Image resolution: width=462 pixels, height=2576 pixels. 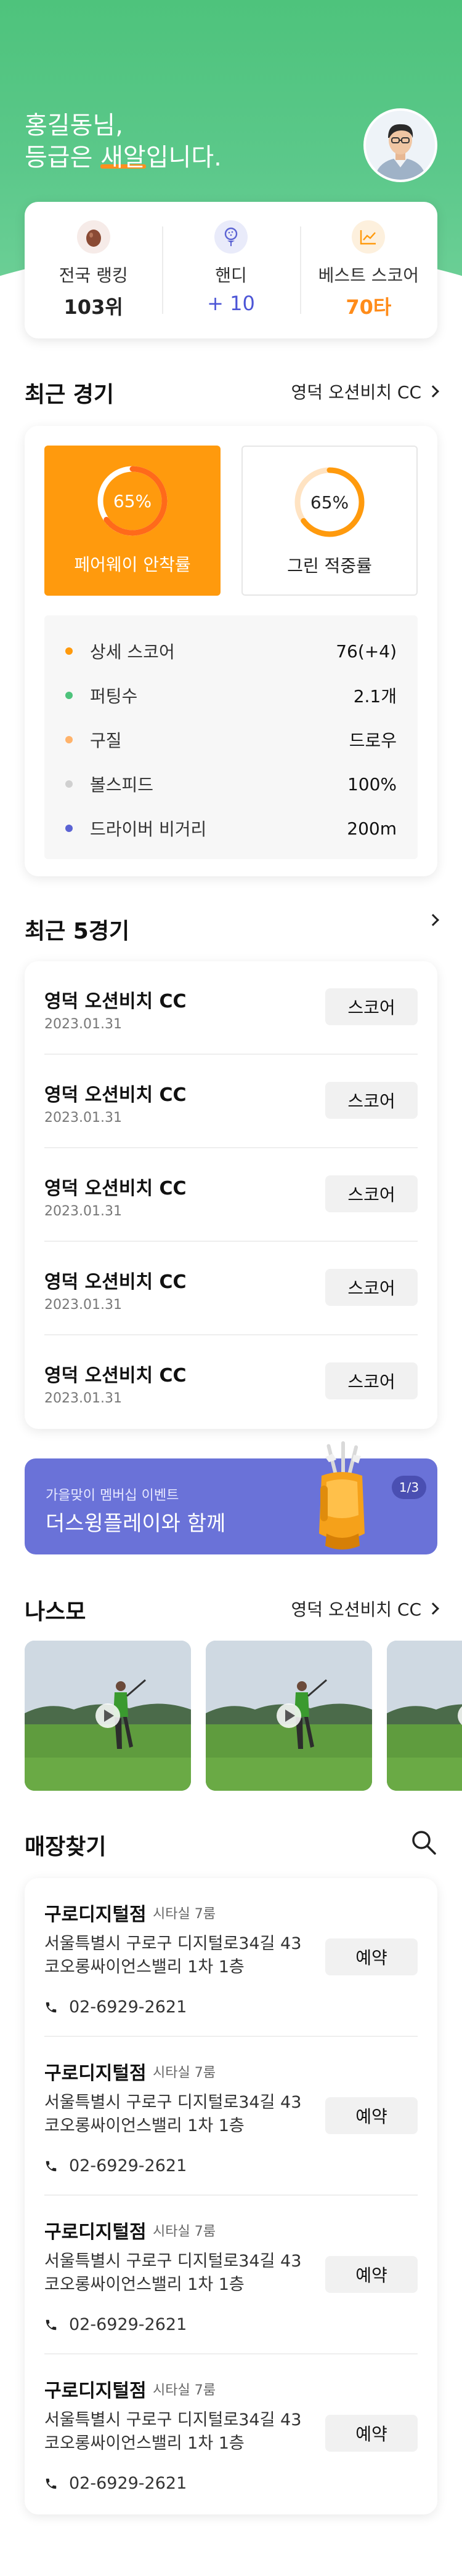 What do you see at coordinates (342, 1495) in the screenshot?
I see `golf-bag-icon` at bounding box center [342, 1495].